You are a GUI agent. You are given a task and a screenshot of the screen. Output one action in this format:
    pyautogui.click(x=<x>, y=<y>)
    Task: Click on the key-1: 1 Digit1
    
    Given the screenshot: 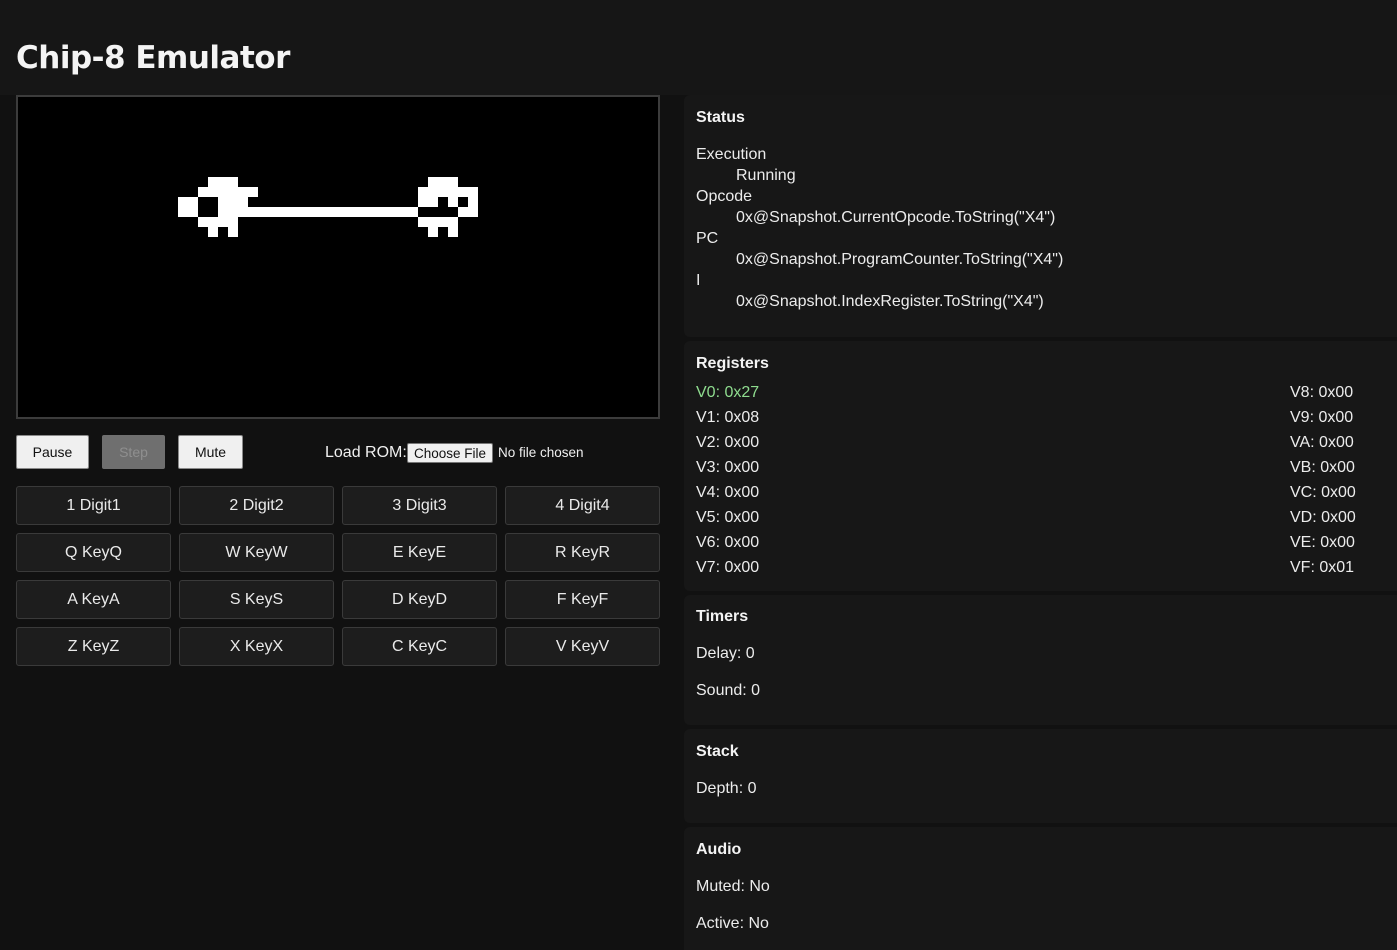 What is the action you would take?
    pyautogui.click(x=93, y=505)
    